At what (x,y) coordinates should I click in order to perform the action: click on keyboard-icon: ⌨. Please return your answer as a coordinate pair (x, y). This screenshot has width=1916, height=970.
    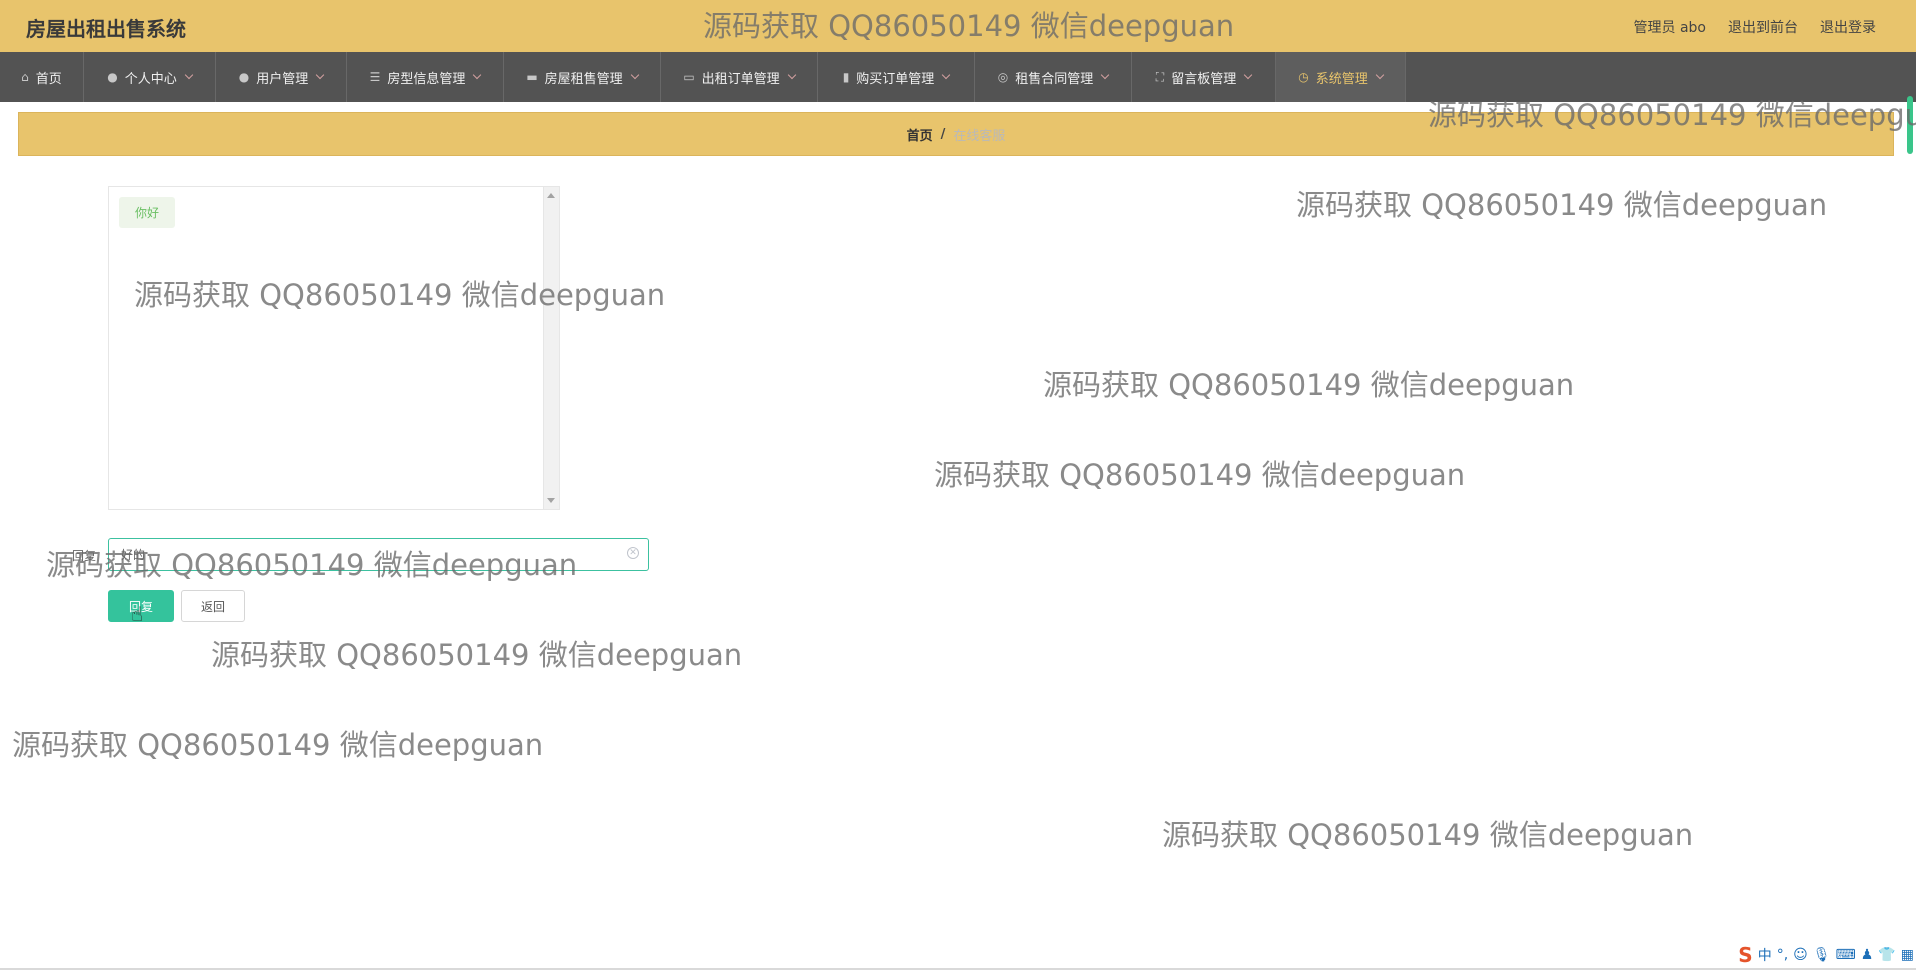
    Looking at the image, I should click on (1846, 955).